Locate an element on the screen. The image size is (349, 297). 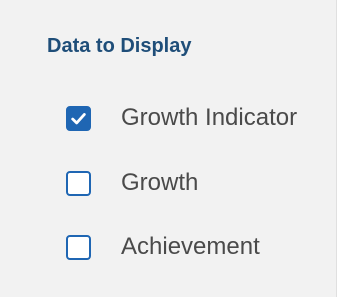
growth-label: Growth is located at coordinates (160, 182).